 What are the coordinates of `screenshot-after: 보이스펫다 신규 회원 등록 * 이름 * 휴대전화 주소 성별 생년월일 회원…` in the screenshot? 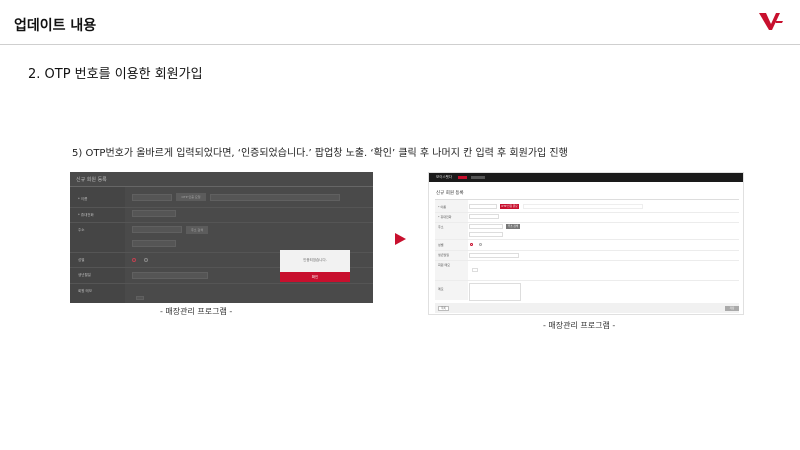 It's located at (586, 243).